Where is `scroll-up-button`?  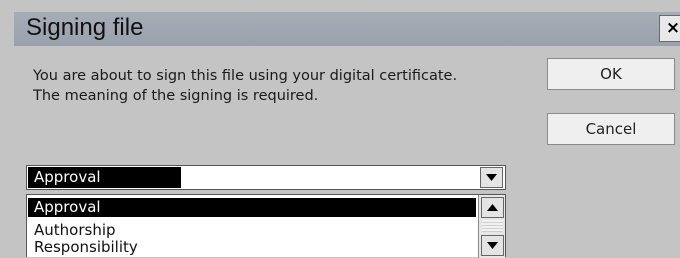
scroll-up-button is located at coordinates (492, 207).